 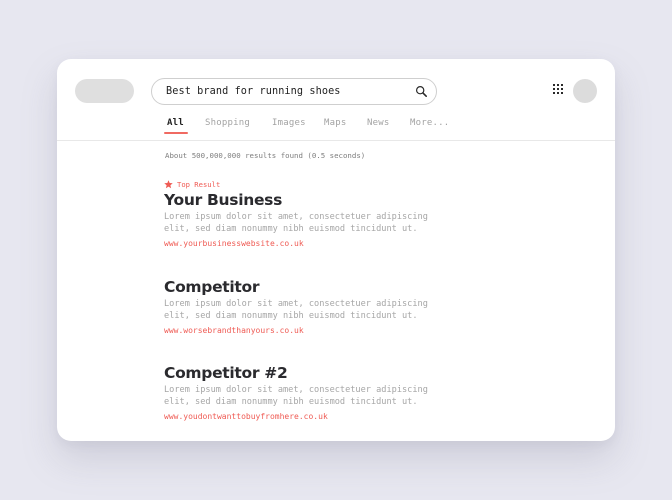 I want to click on tab-news: News, so click(x=378, y=123).